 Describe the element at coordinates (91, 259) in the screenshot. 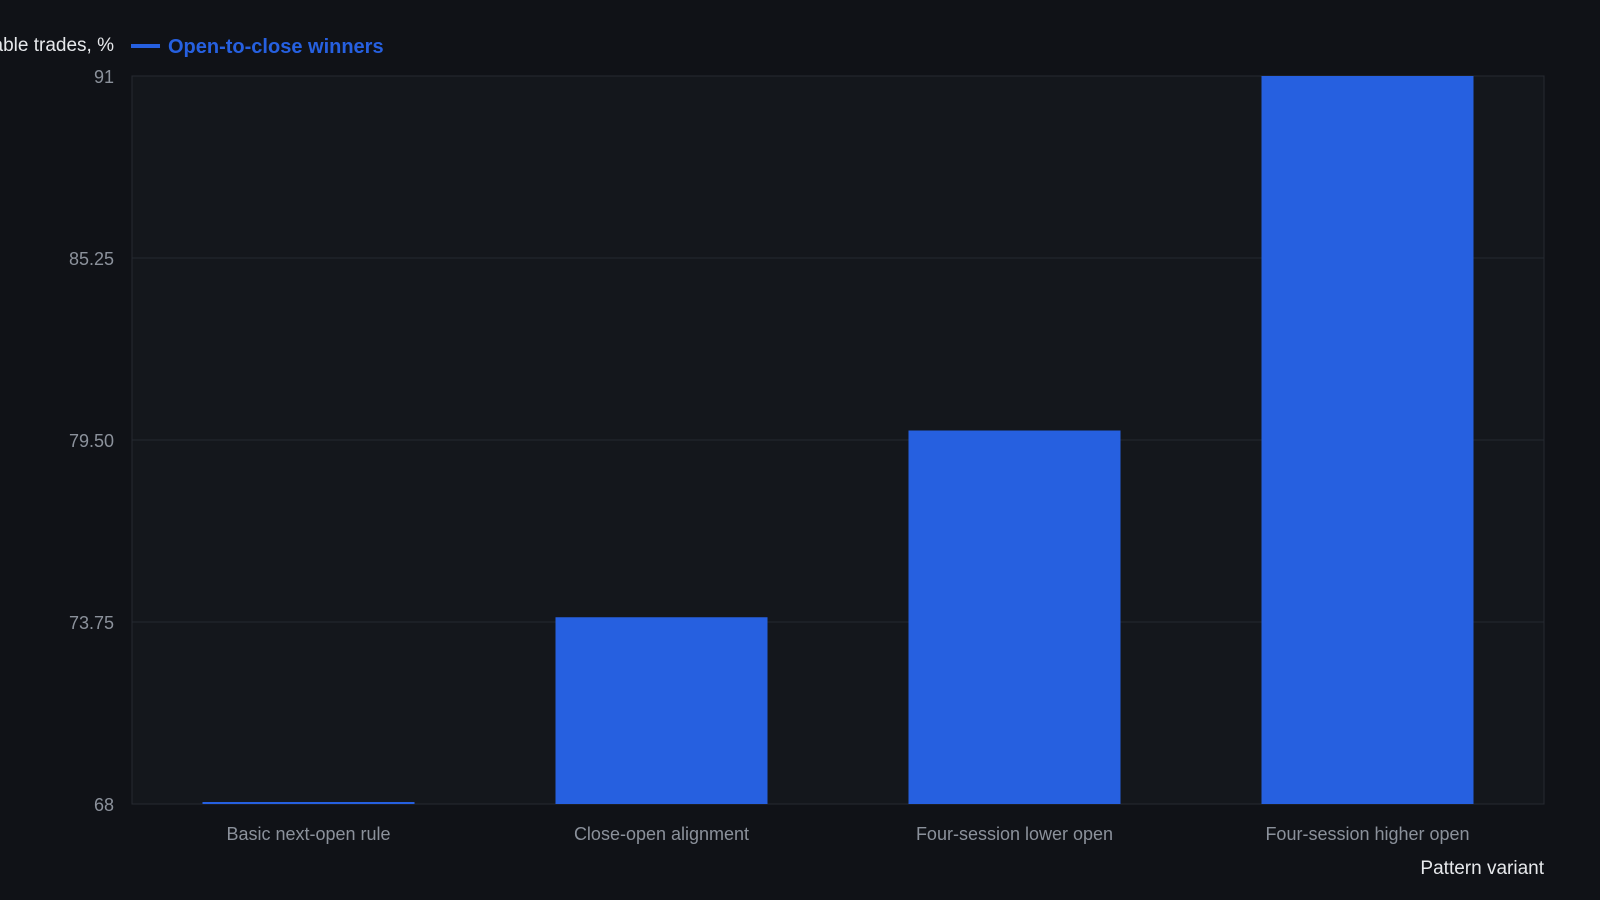

I see `y-tick-label: 85.25` at that location.